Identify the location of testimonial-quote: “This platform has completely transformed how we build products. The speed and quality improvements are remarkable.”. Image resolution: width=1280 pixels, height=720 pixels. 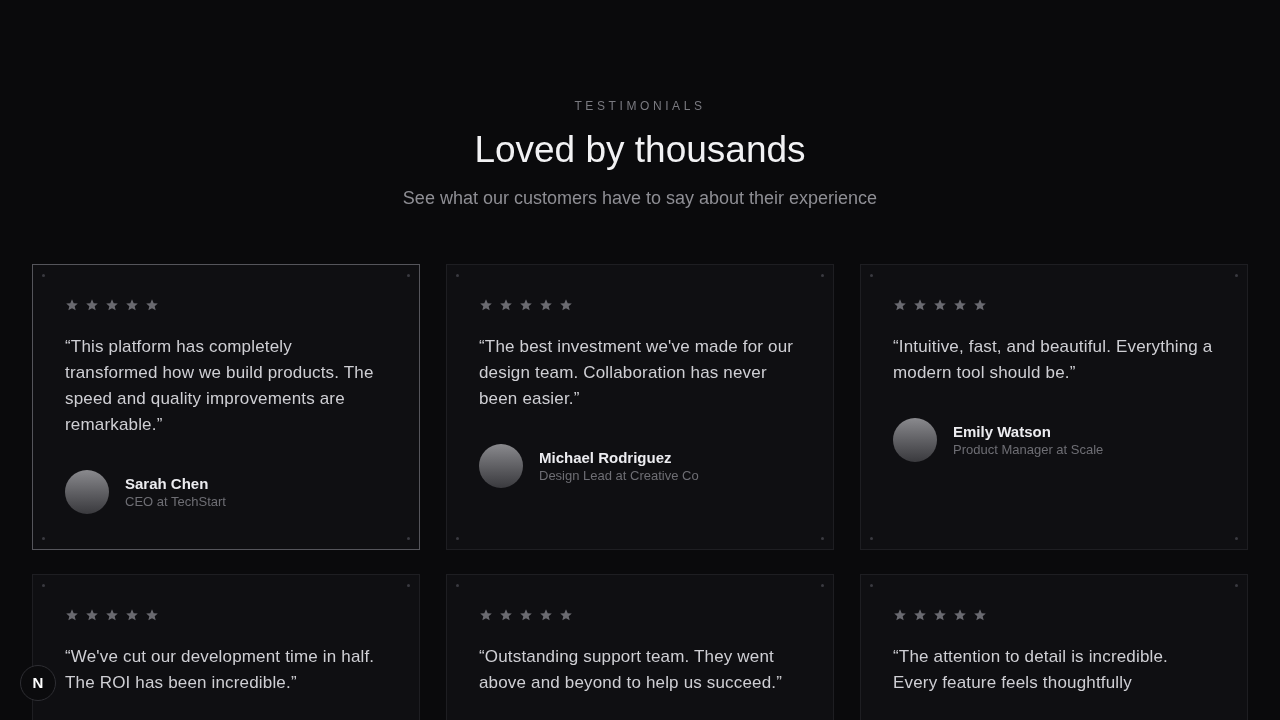
(220, 386).